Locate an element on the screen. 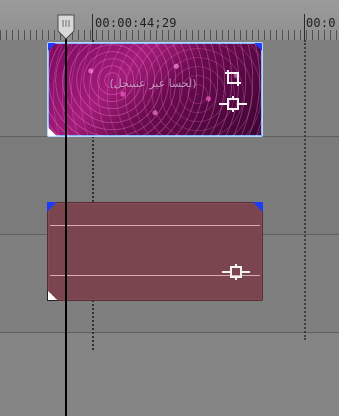 Image resolution: width=339 pixels, height=416 pixels. playhead-handle is located at coordinates (66, 27).